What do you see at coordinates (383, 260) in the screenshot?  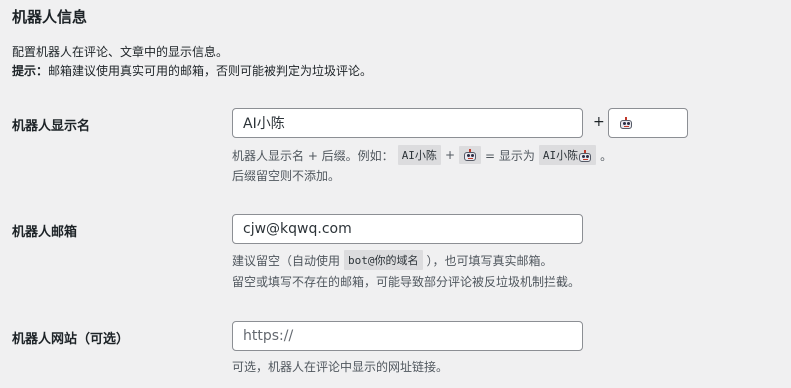 I see `default-email-code: bot@你的域名` at bounding box center [383, 260].